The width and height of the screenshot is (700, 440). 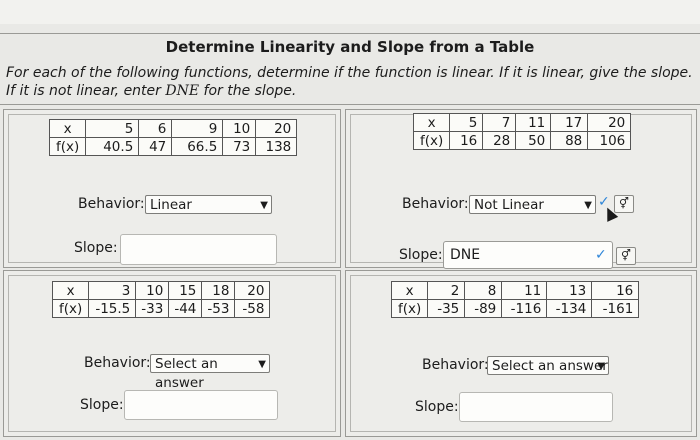 What do you see at coordinates (350, 12) in the screenshot?
I see `top-band` at bounding box center [350, 12].